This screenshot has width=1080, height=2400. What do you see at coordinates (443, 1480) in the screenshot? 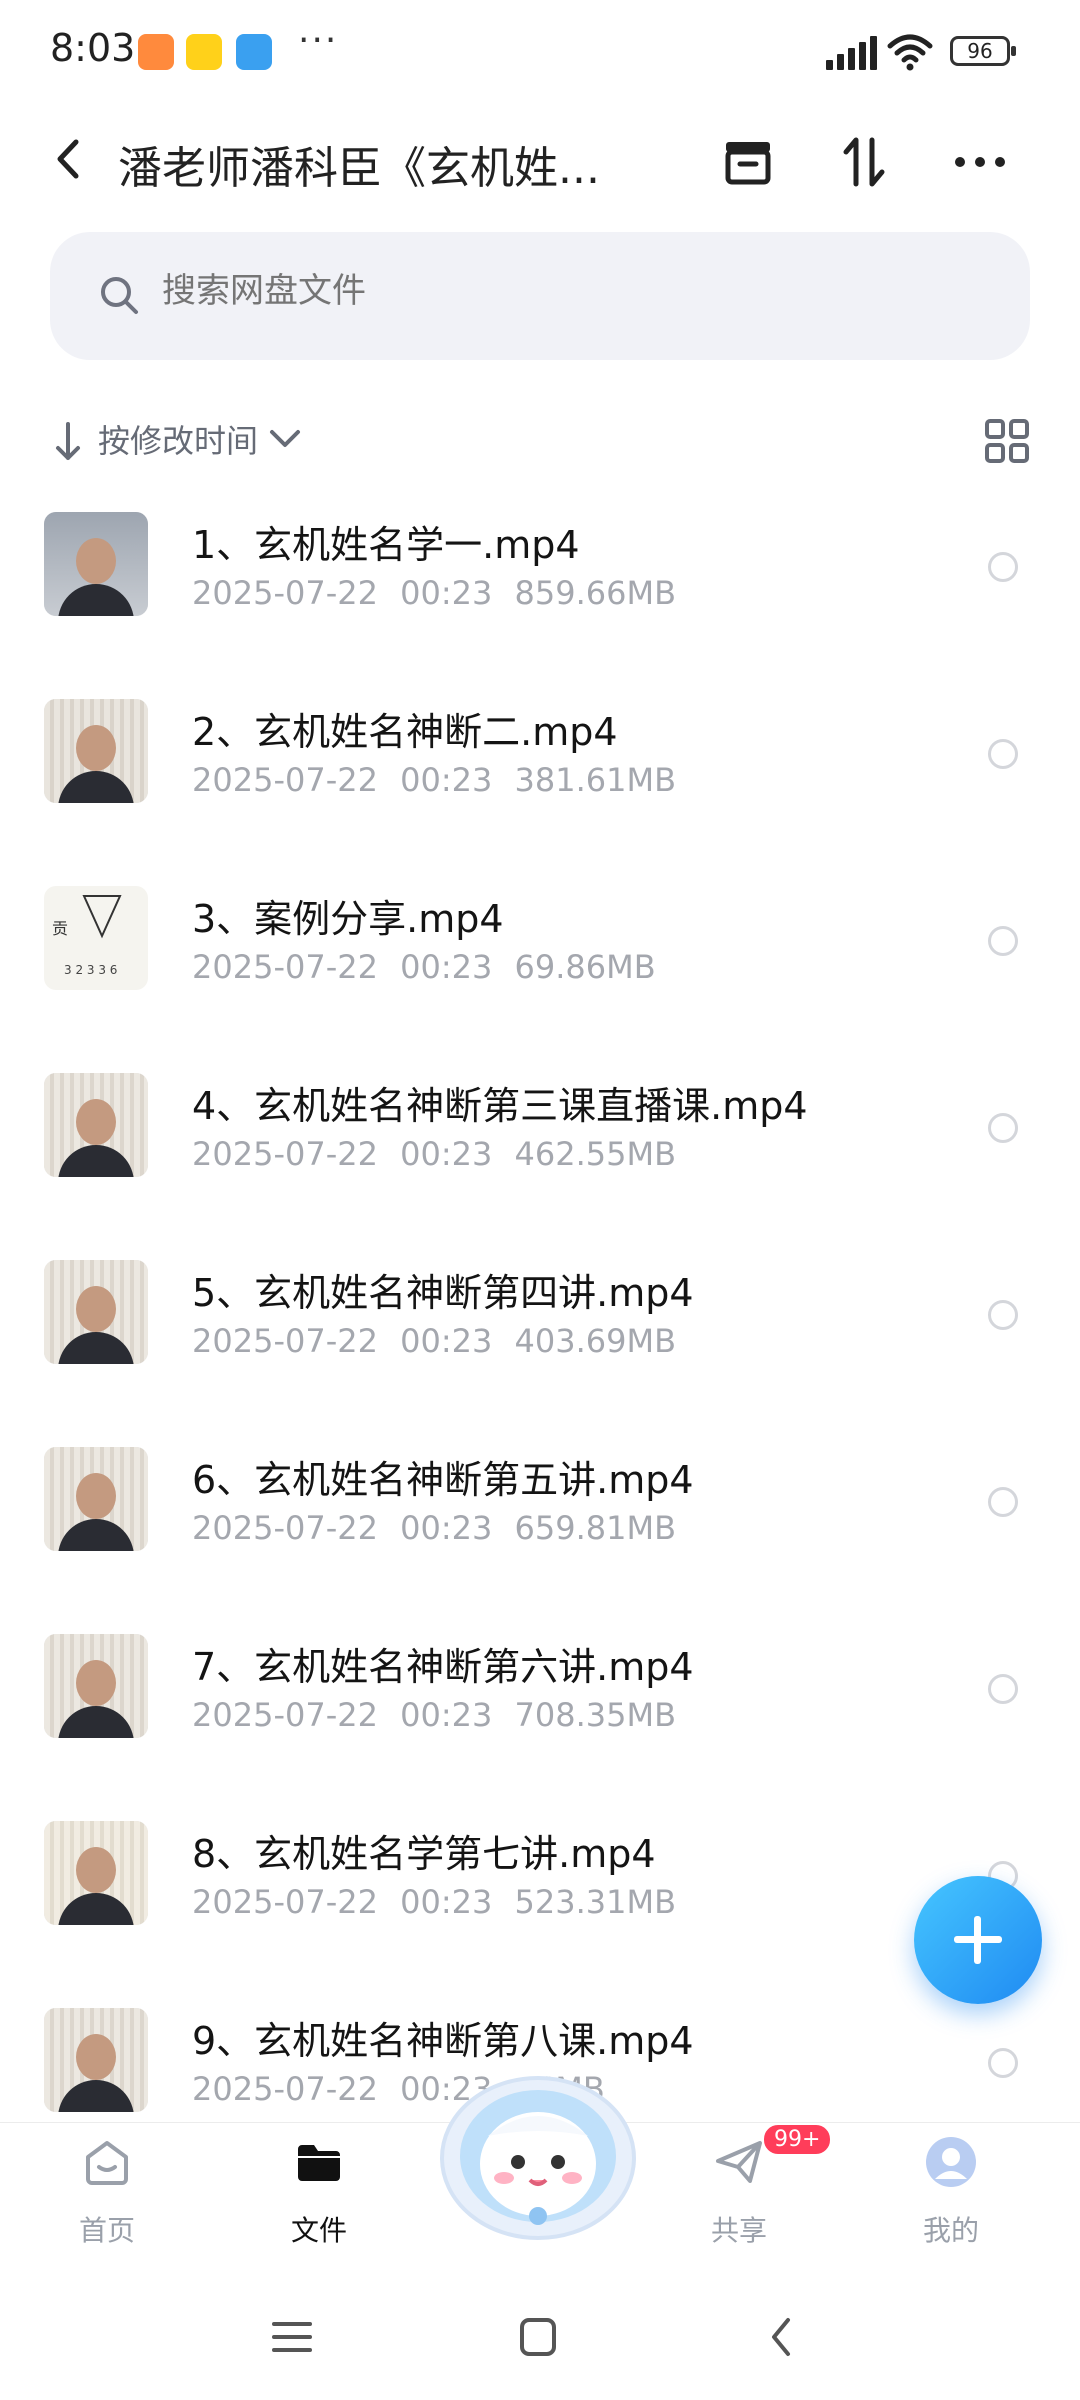
I see `file-name: 6、玄机姓名神断第五讲.mp4` at bounding box center [443, 1480].